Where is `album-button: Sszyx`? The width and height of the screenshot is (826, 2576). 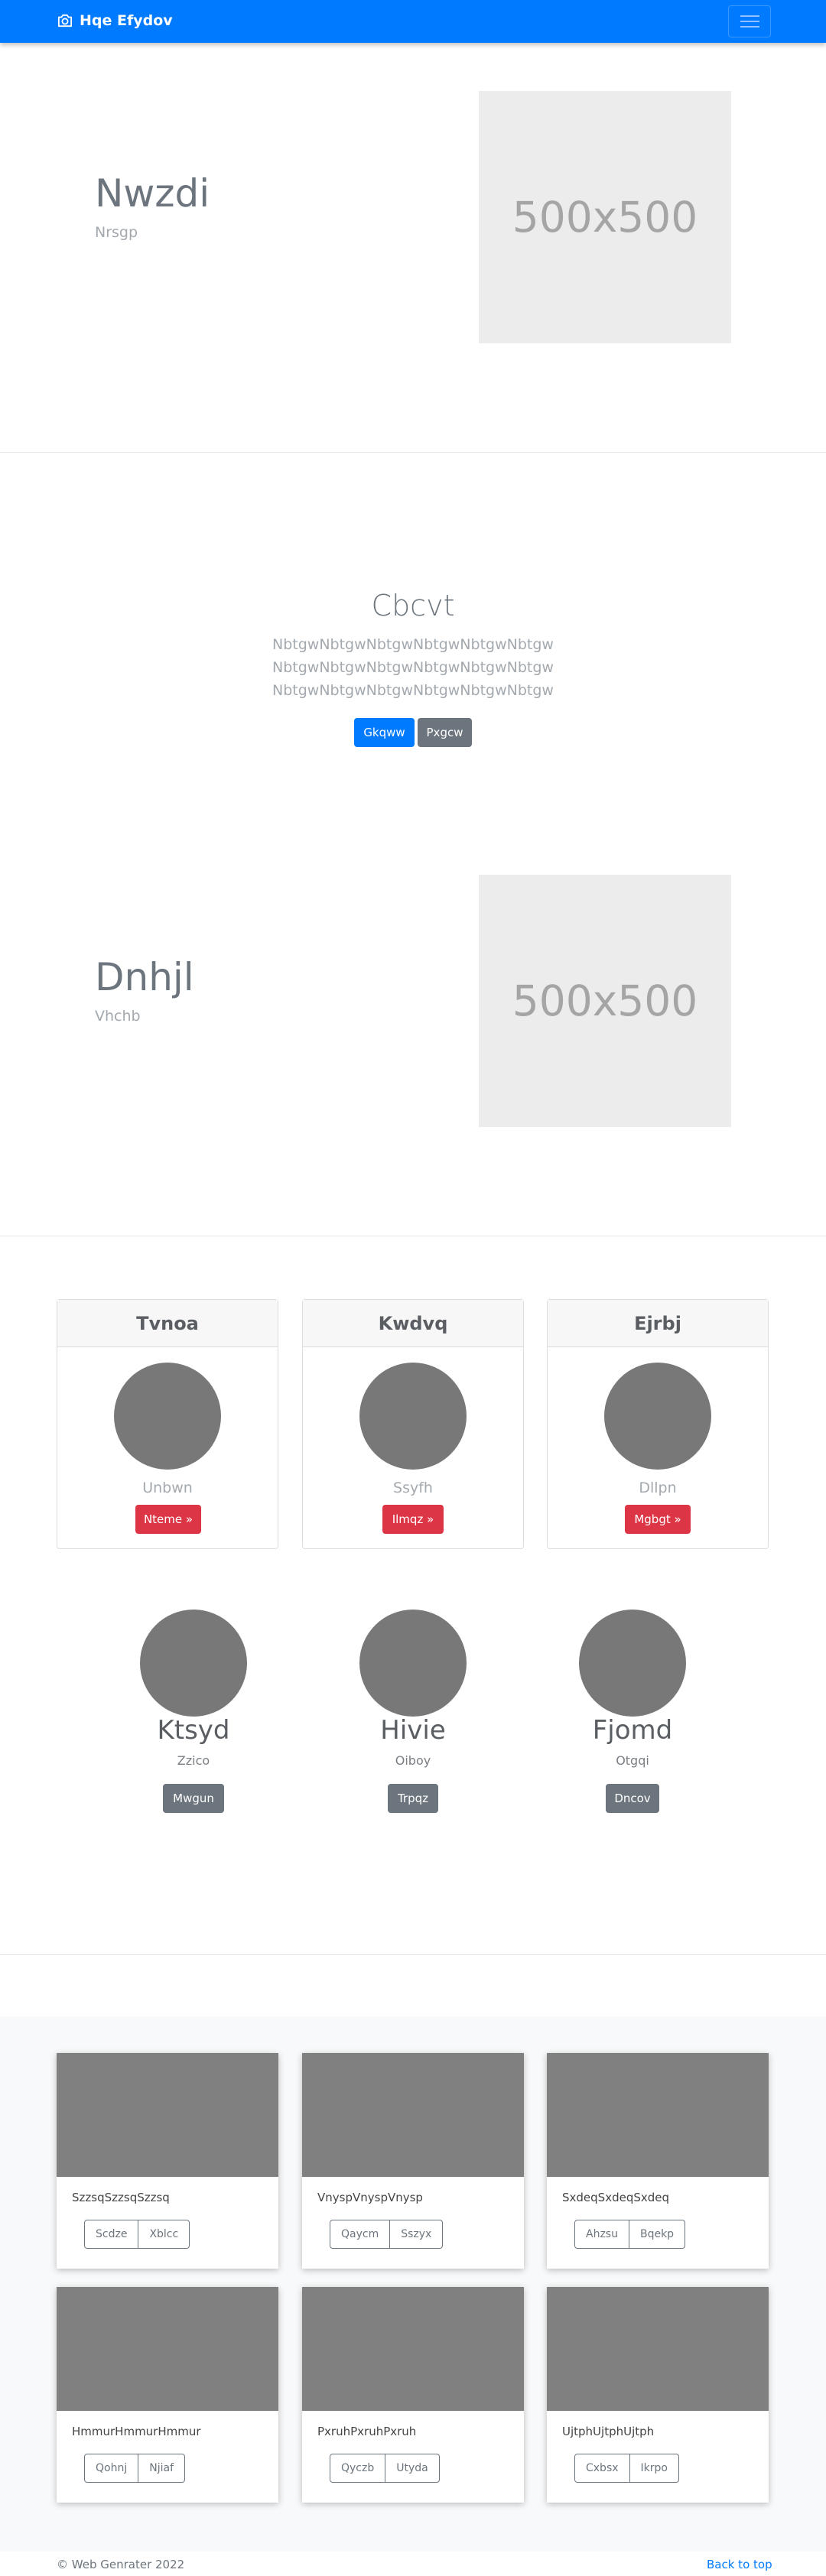 album-button: Sszyx is located at coordinates (417, 2235).